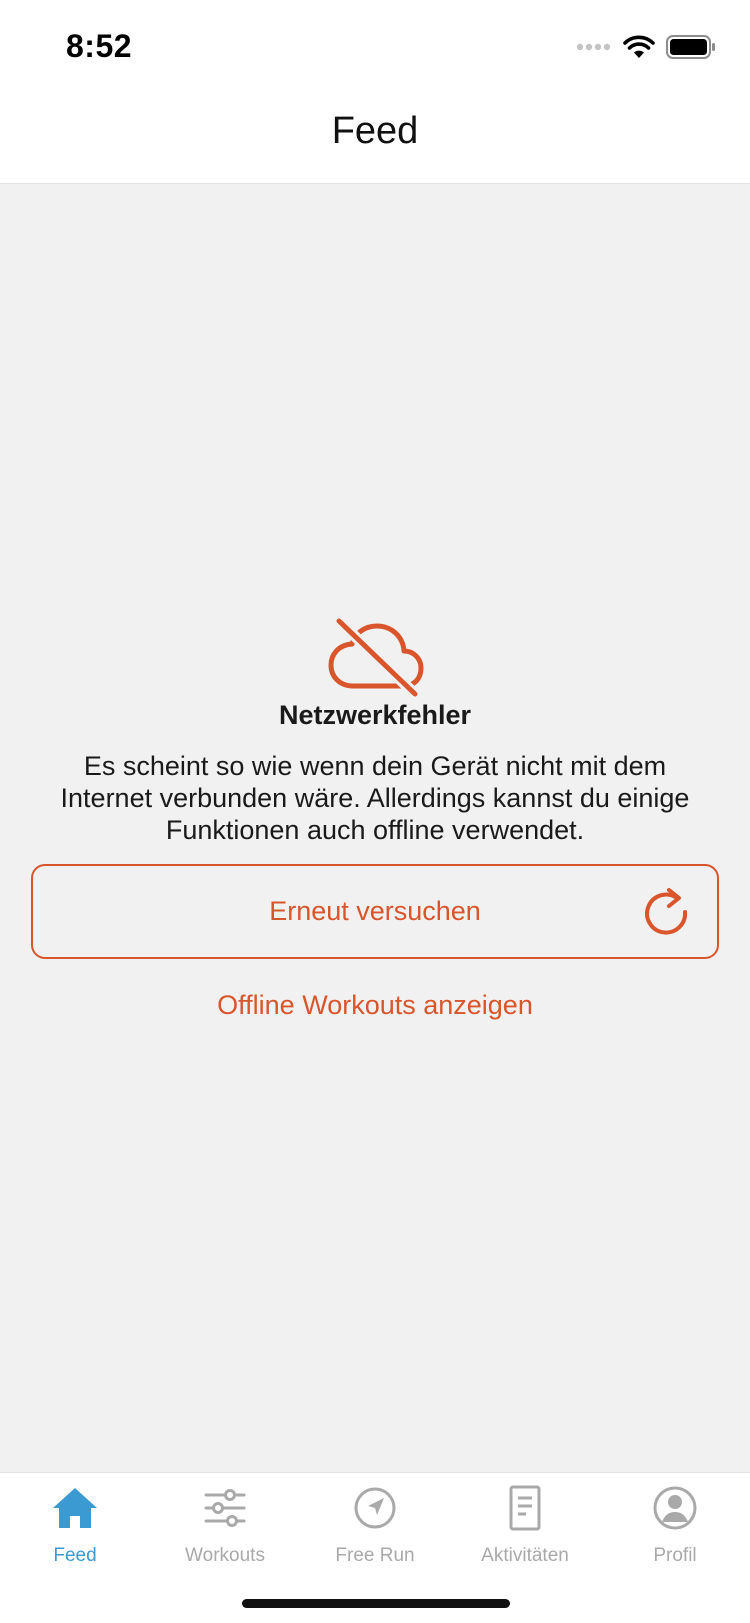  I want to click on tab-free-run: Free Run, so click(375, 1528).